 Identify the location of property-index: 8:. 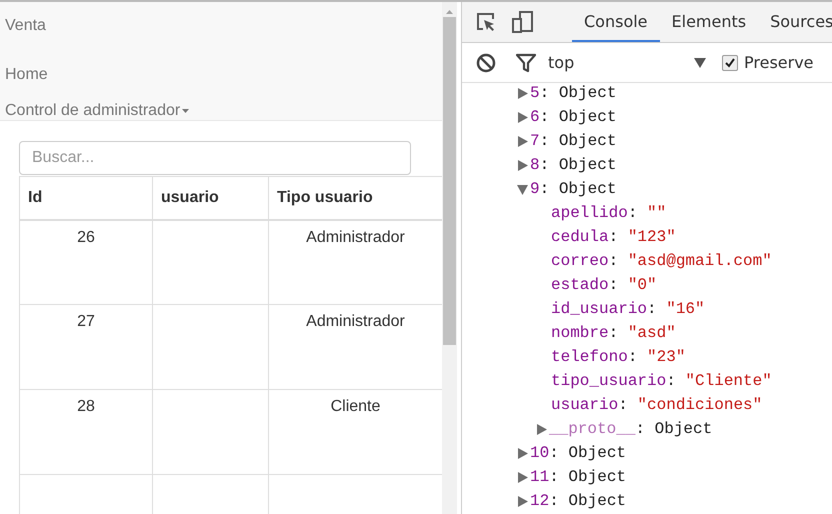
(540, 165).